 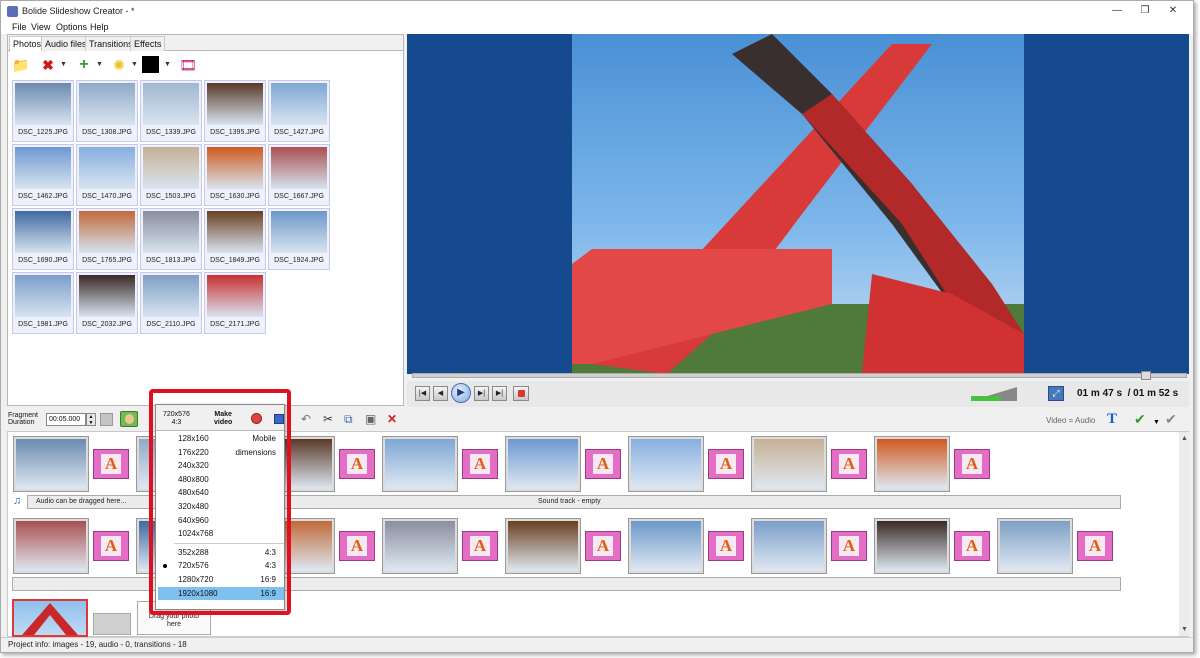 I want to click on add-dropdown-icon: ▼, so click(x=99, y=64).